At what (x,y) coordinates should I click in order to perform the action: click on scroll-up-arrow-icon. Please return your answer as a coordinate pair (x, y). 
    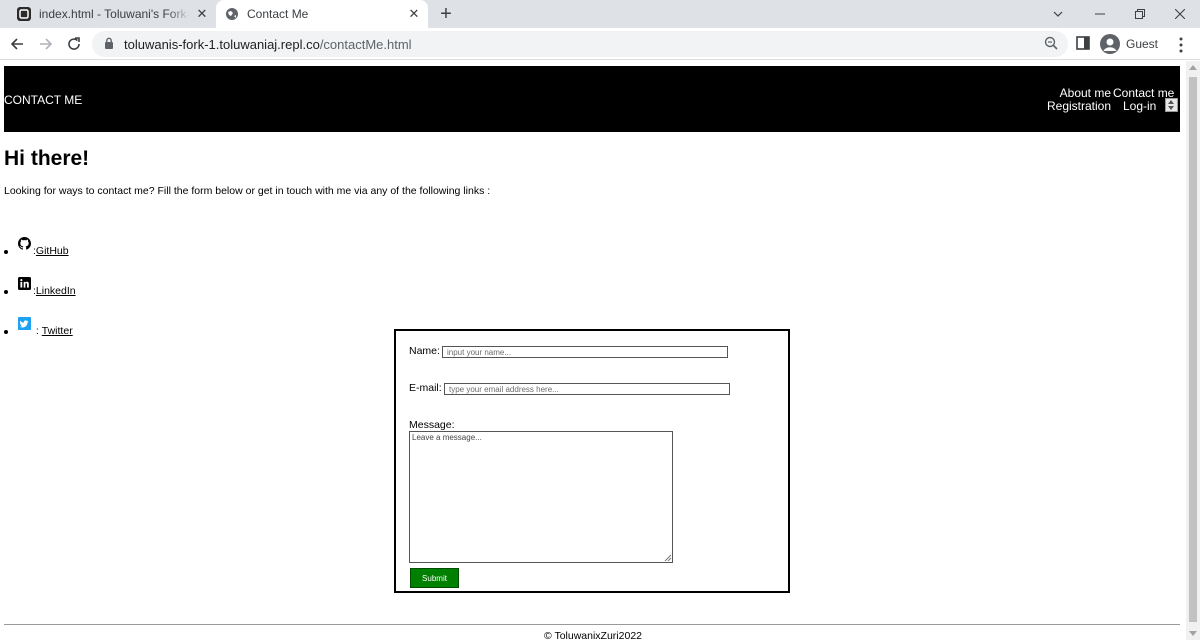
    Looking at the image, I should click on (1193, 67).